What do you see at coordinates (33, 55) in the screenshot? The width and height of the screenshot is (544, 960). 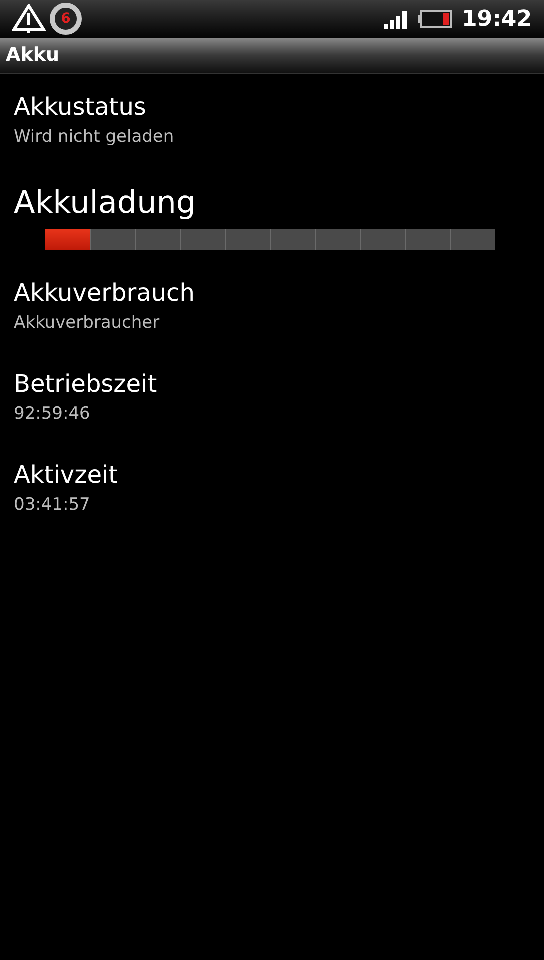 I see `window-title: Akku` at bounding box center [33, 55].